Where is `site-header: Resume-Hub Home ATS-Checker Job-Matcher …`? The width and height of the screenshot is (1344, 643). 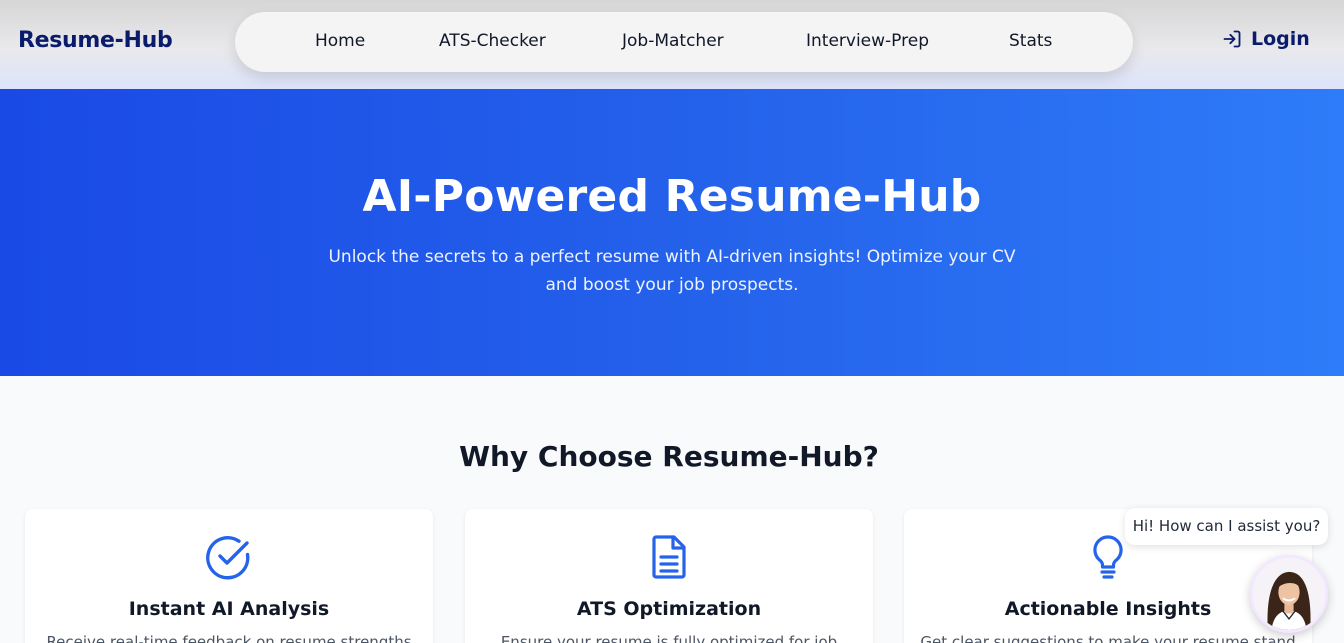 site-header: Resume-Hub Home ATS-Checker Job-Matcher … is located at coordinates (672, 44).